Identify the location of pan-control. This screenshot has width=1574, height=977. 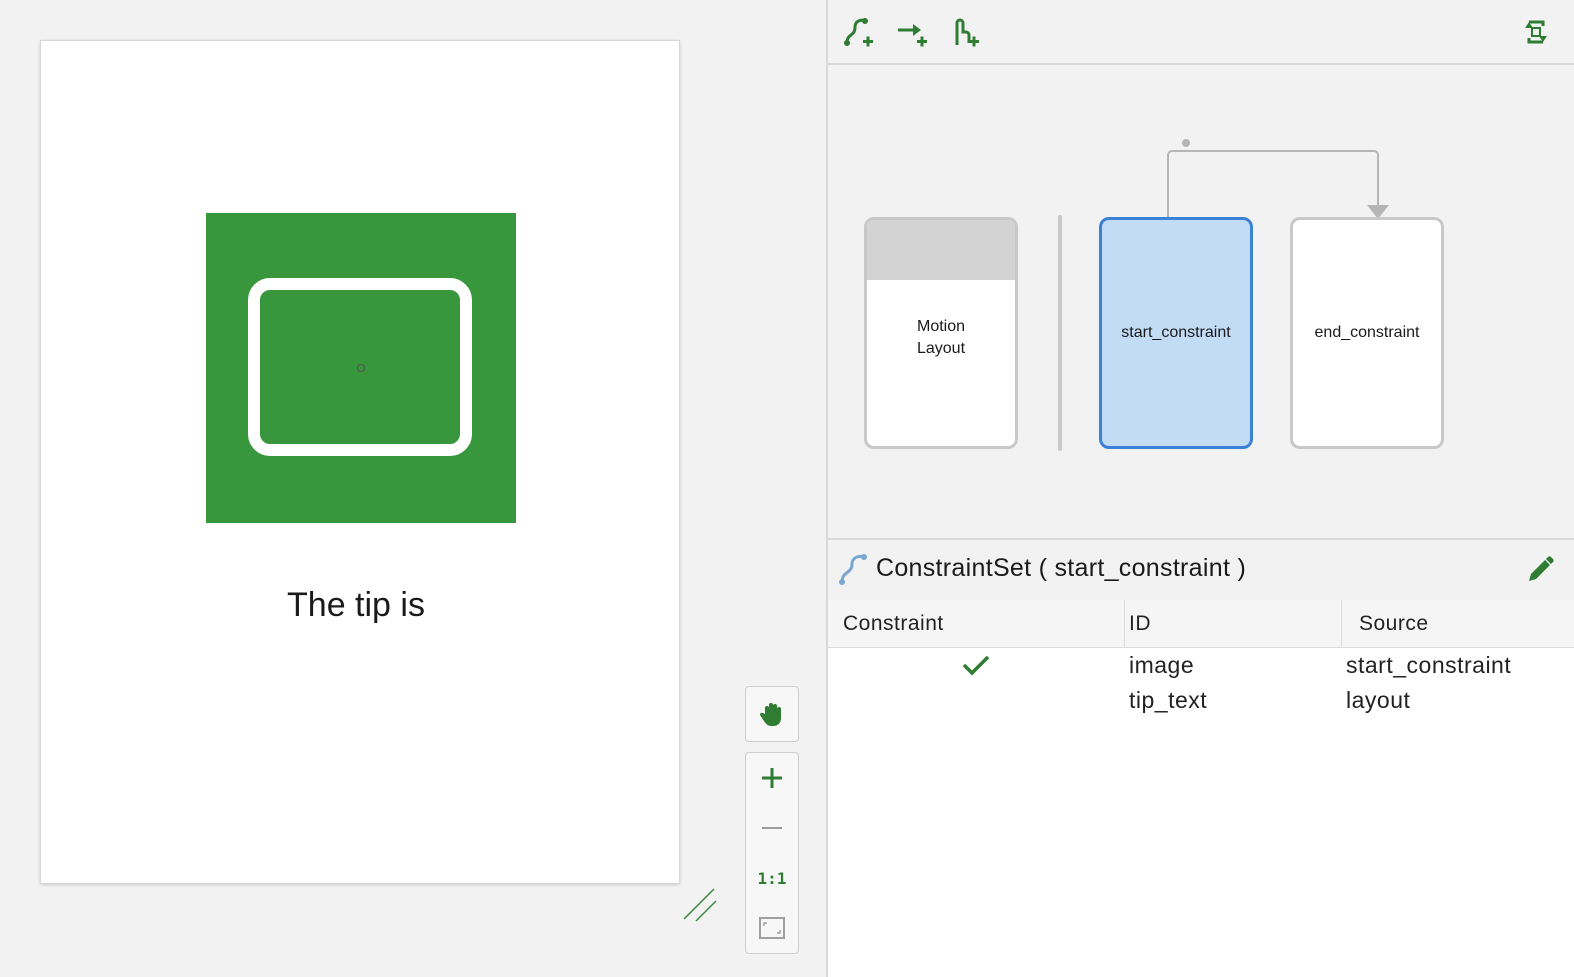
(772, 714).